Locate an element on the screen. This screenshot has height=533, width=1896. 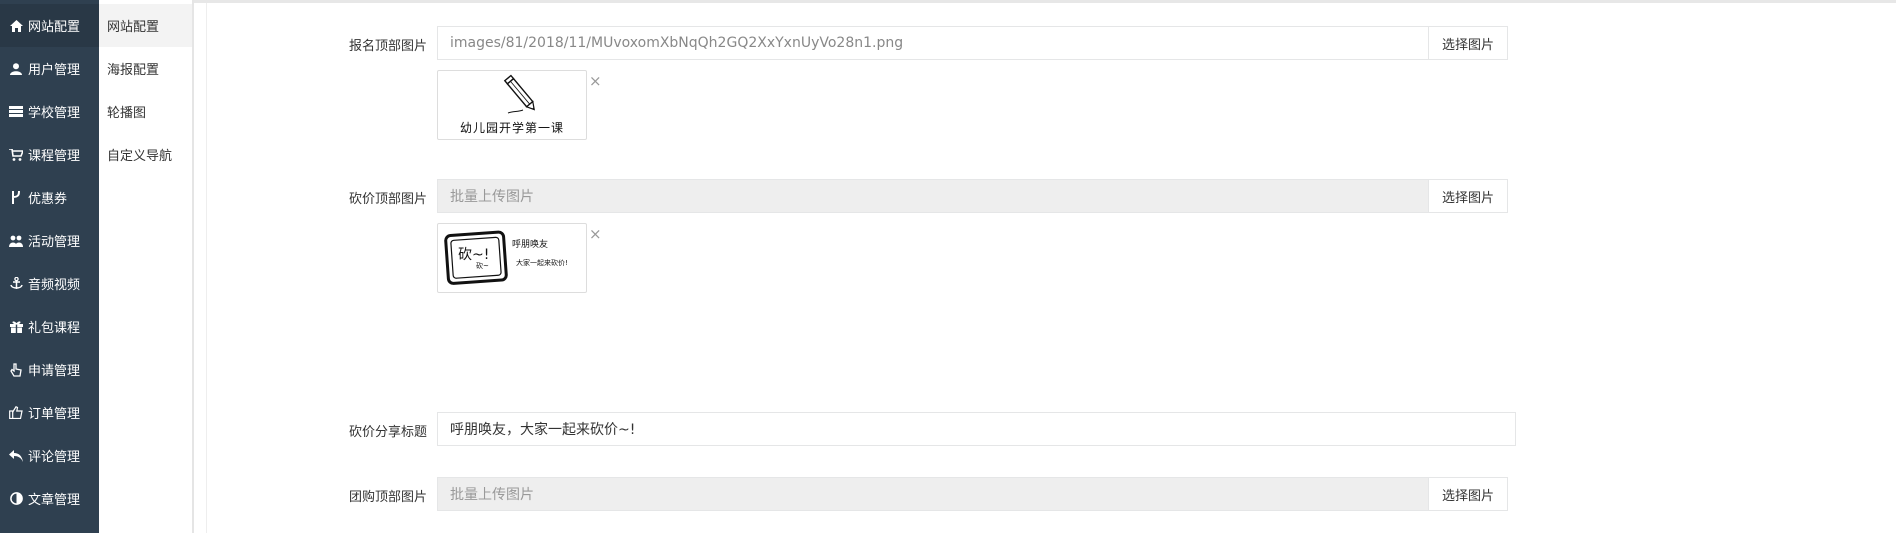
sidebar-item-courses: 课程管理 is located at coordinates (49, 154).